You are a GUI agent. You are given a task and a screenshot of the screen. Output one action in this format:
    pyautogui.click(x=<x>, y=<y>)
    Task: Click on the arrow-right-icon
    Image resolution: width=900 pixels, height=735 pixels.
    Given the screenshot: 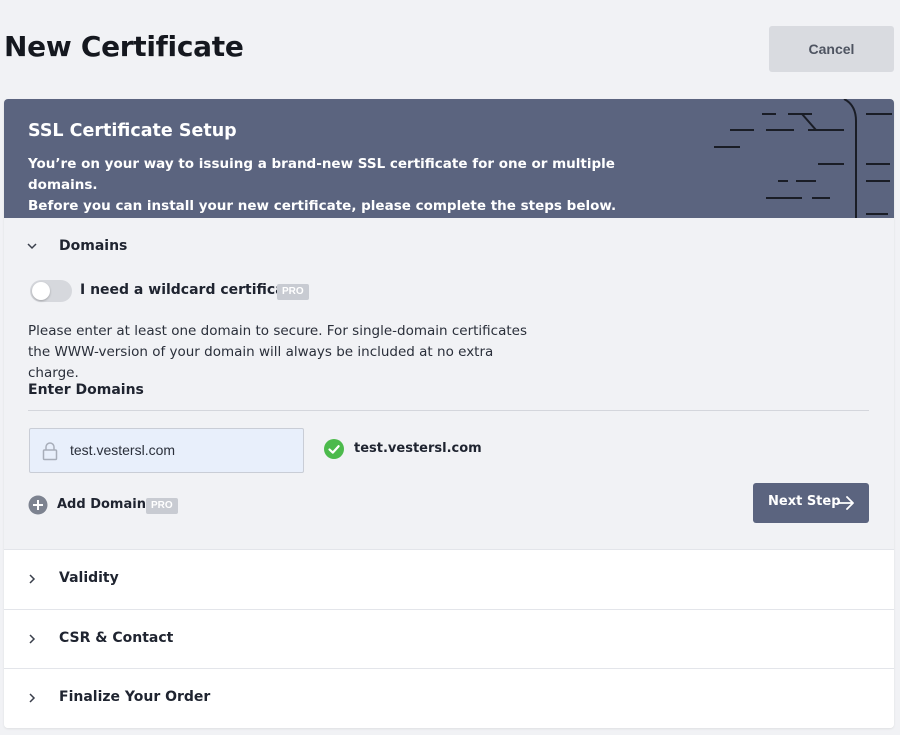 What is the action you would take?
    pyautogui.click(x=845, y=503)
    